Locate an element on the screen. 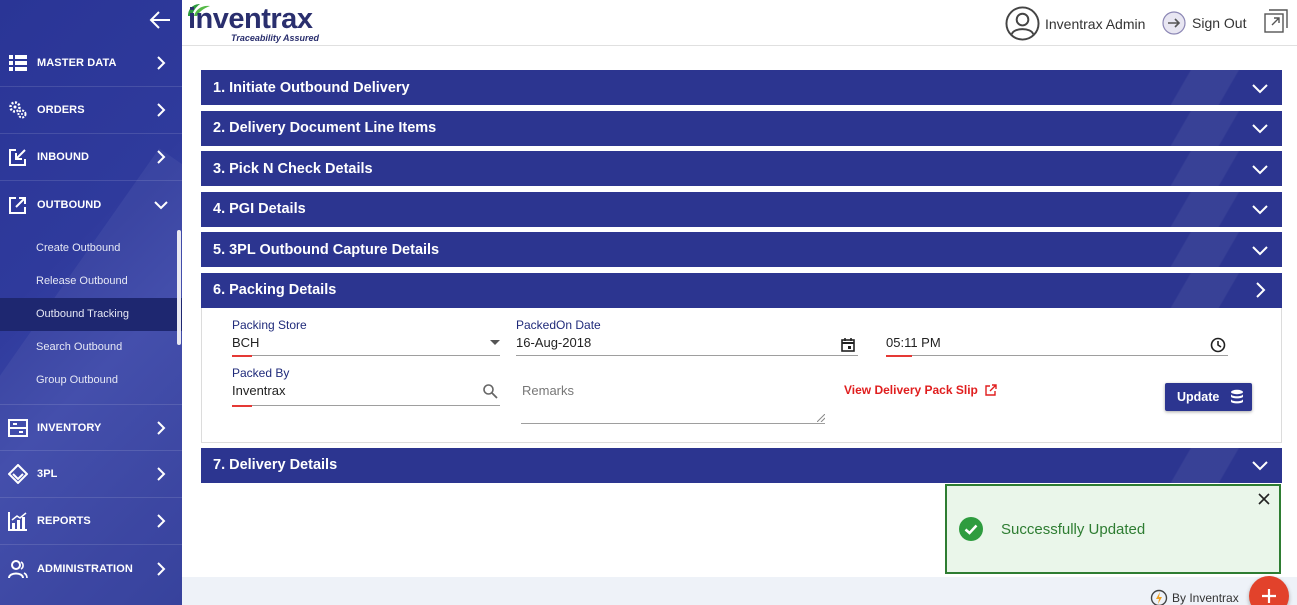 Image resolution: width=1297 pixels, height=605 pixels. sidebar-item-label: OUTBOUND is located at coordinates (69, 204).